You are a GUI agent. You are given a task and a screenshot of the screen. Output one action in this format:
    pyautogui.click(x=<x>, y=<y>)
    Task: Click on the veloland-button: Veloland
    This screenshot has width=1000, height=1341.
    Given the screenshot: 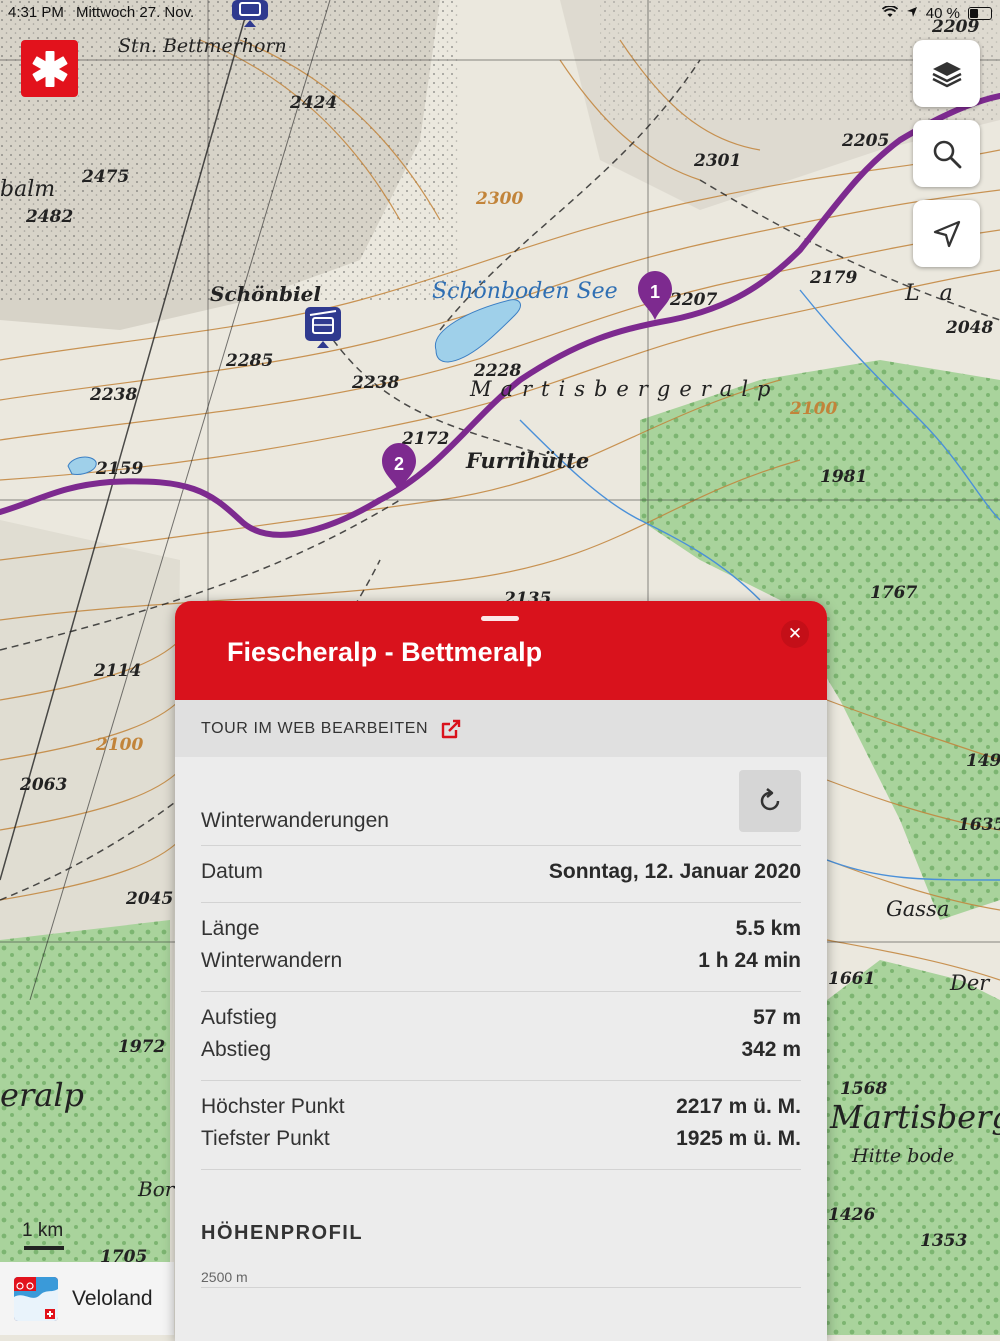 What is the action you would take?
    pyautogui.click(x=87, y=1298)
    